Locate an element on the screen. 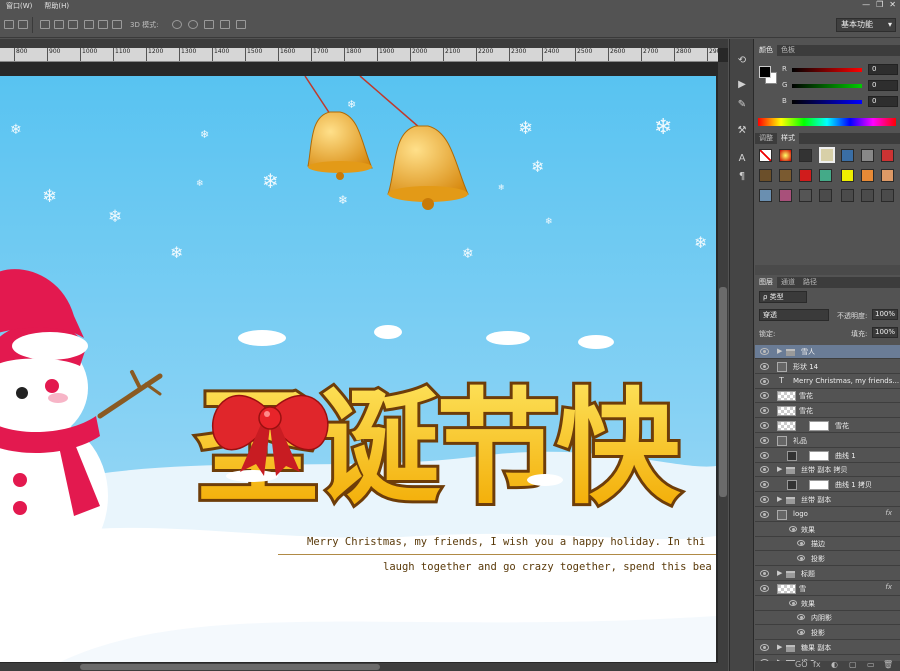 The image size is (900, 671). layer-row: 形状 14 is located at coordinates (827, 366).